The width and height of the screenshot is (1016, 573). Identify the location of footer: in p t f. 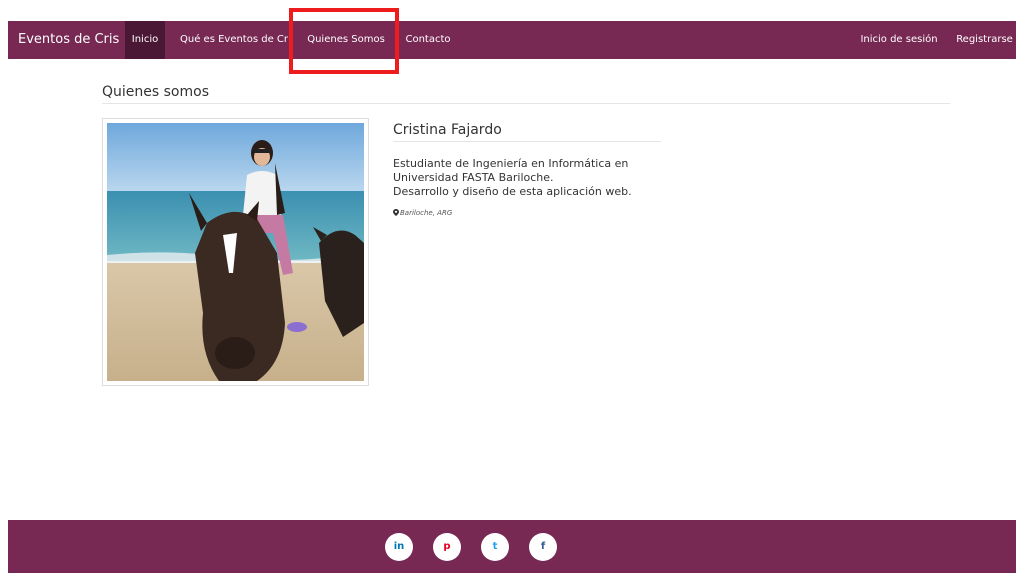
(512, 546).